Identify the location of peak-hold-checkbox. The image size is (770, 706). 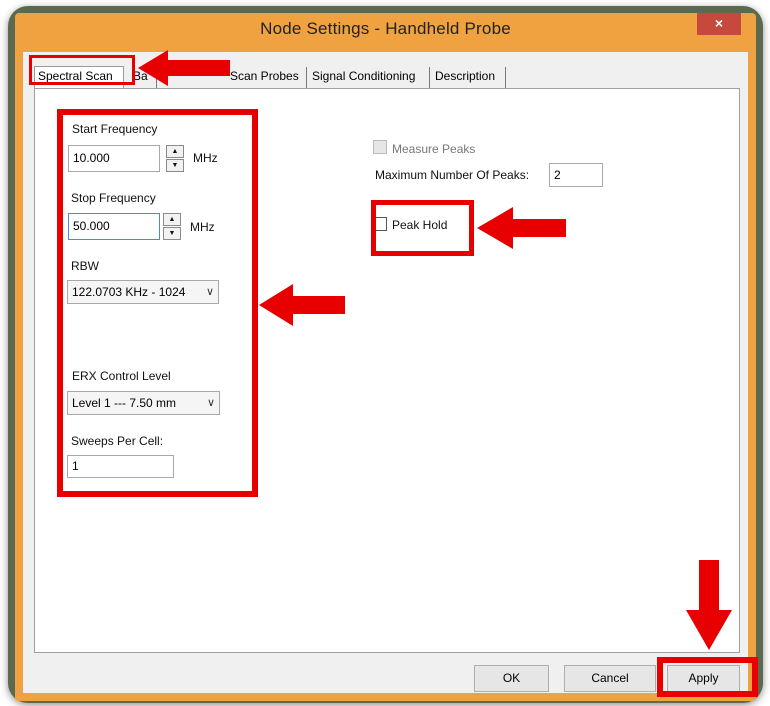
(380, 224).